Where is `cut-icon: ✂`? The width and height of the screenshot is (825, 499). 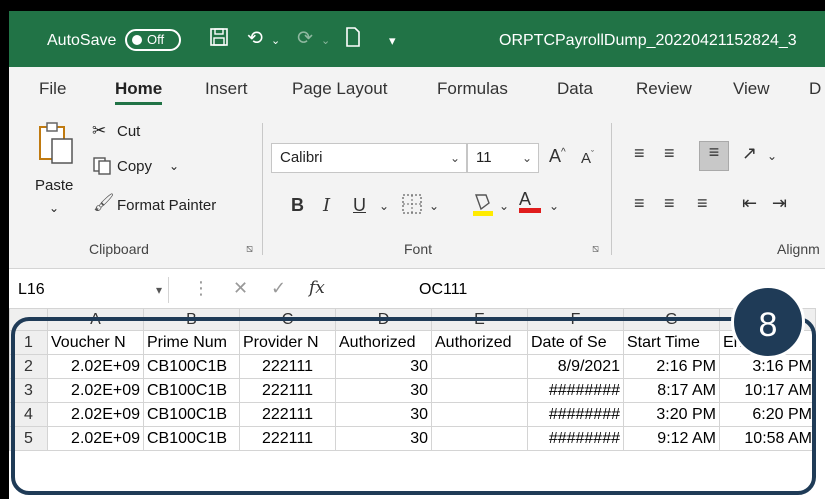 cut-icon: ✂ is located at coordinates (99, 131).